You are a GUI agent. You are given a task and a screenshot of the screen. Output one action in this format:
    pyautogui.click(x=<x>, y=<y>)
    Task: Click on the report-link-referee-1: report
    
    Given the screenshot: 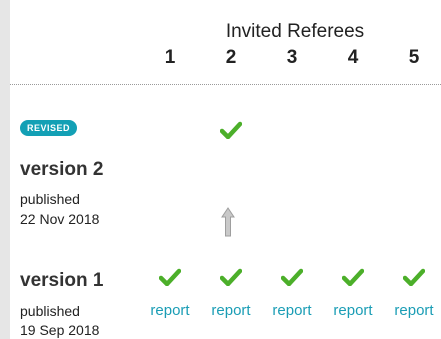 What is the action you would take?
    pyautogui.click(x=170, y=310)
    